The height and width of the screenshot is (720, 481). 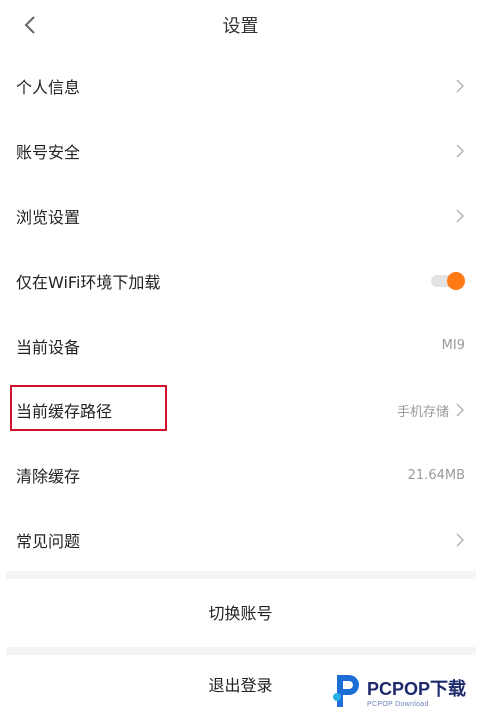 What do you see at coordinates (240, 475) in the screenshot?
I see `settings-item-clear-cache: 清除缓存 21.64MB` at bounding box center [240, 475].